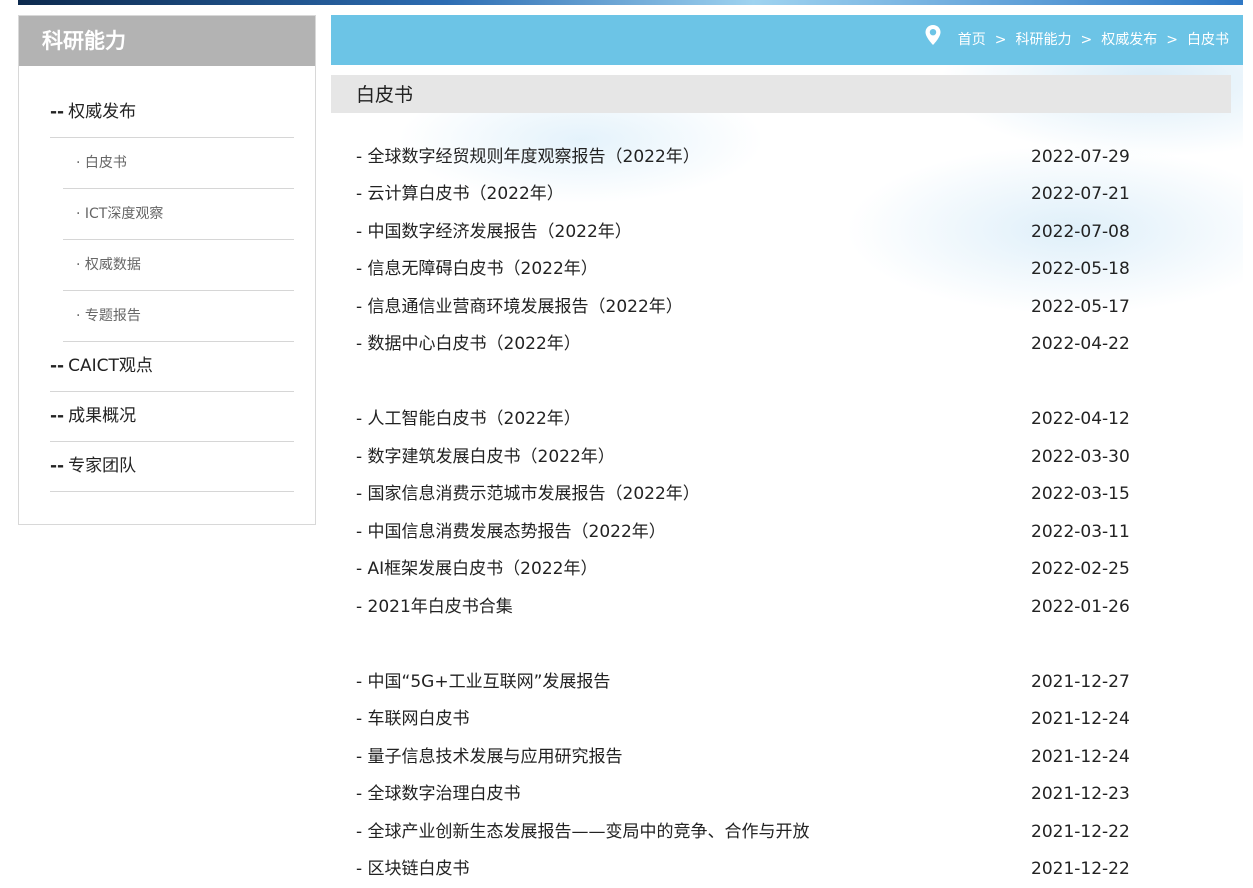 The image size is (1253, 888). Describe the element at coordinates (178, 163) in the screenshot. I see `submenu-item-whitepaper: · 白皮书` at that location.